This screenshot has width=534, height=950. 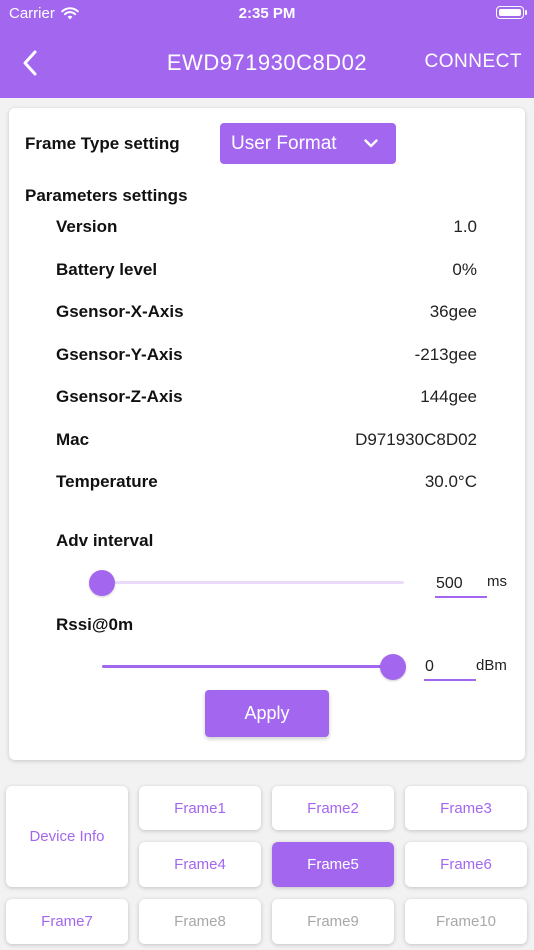 What do you see at coordinates (491, 665) in the screenshot?
I see `rssi-unit: dBm` at bounding box center [491, 665].